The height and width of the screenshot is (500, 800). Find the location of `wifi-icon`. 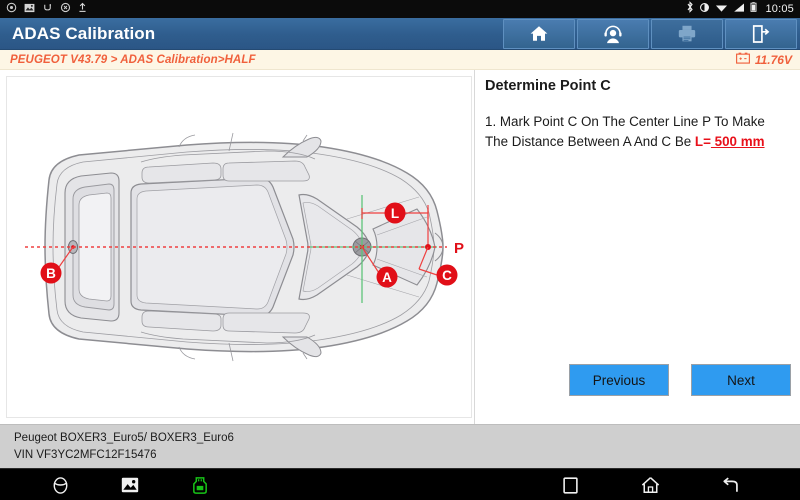

wifi-icon is located at coordinates (721, 9).